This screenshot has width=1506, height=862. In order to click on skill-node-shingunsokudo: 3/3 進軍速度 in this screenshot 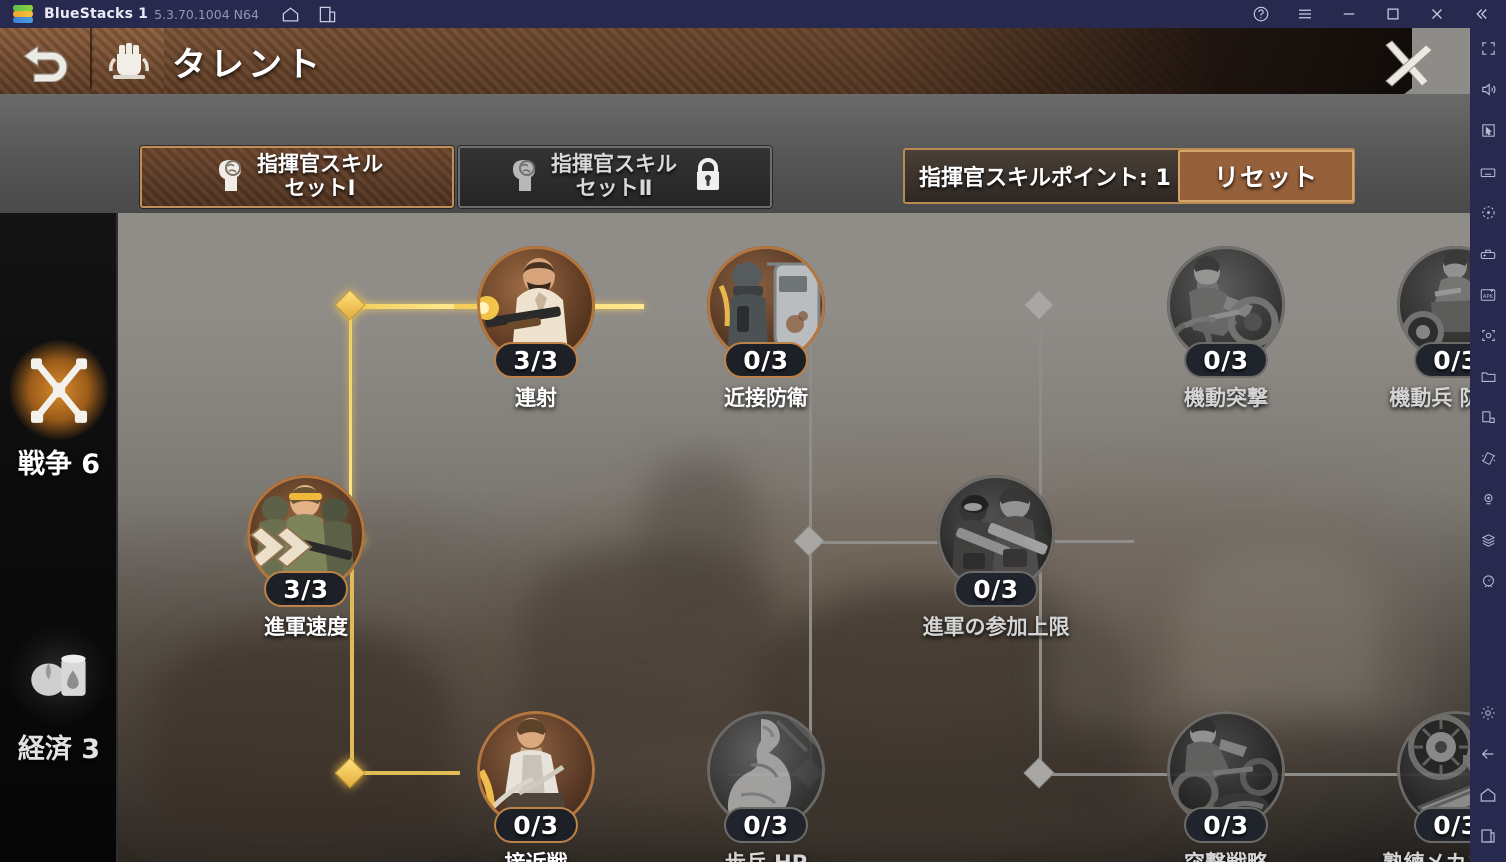, I will do `click(306, 558)`.